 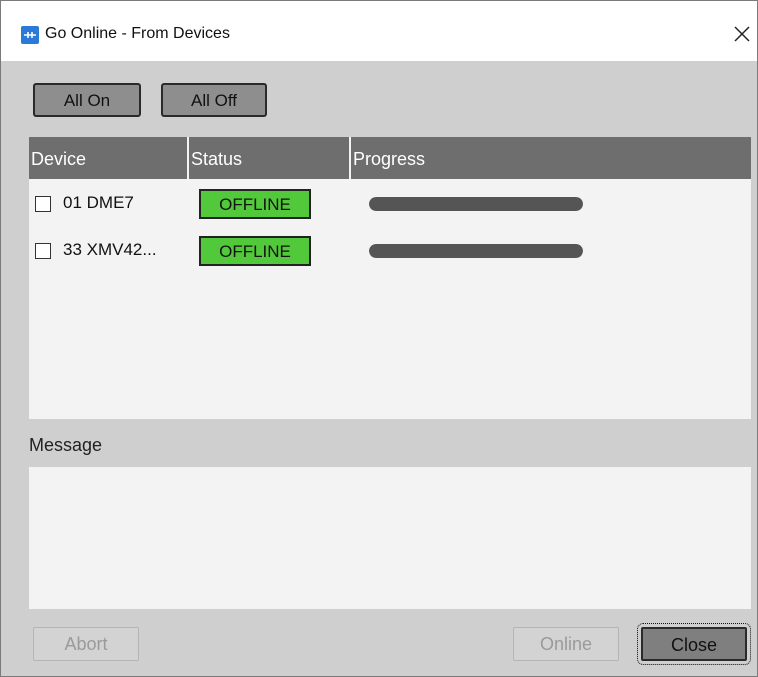 I want to click on column-header-progress: Progress, so click(x=389, y=158).